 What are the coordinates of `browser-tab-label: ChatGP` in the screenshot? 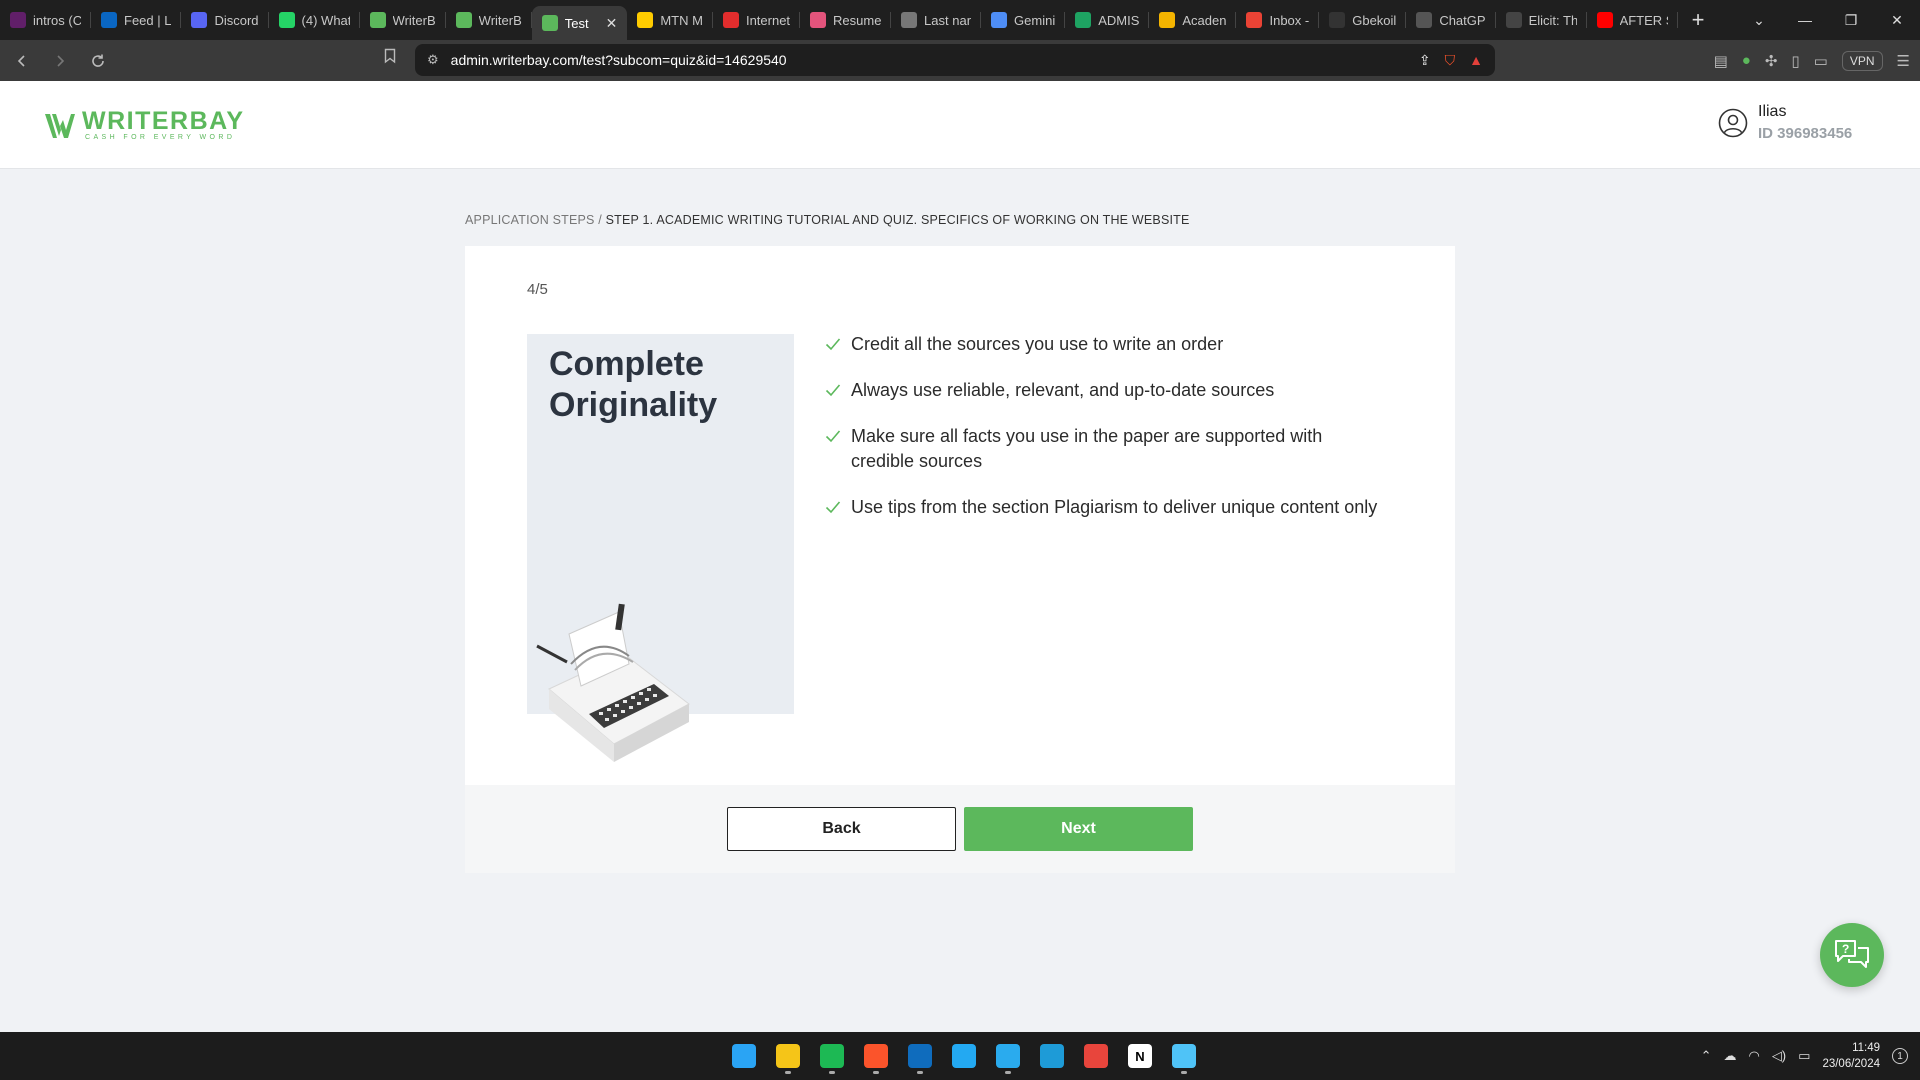 It's located at (1462, 20).